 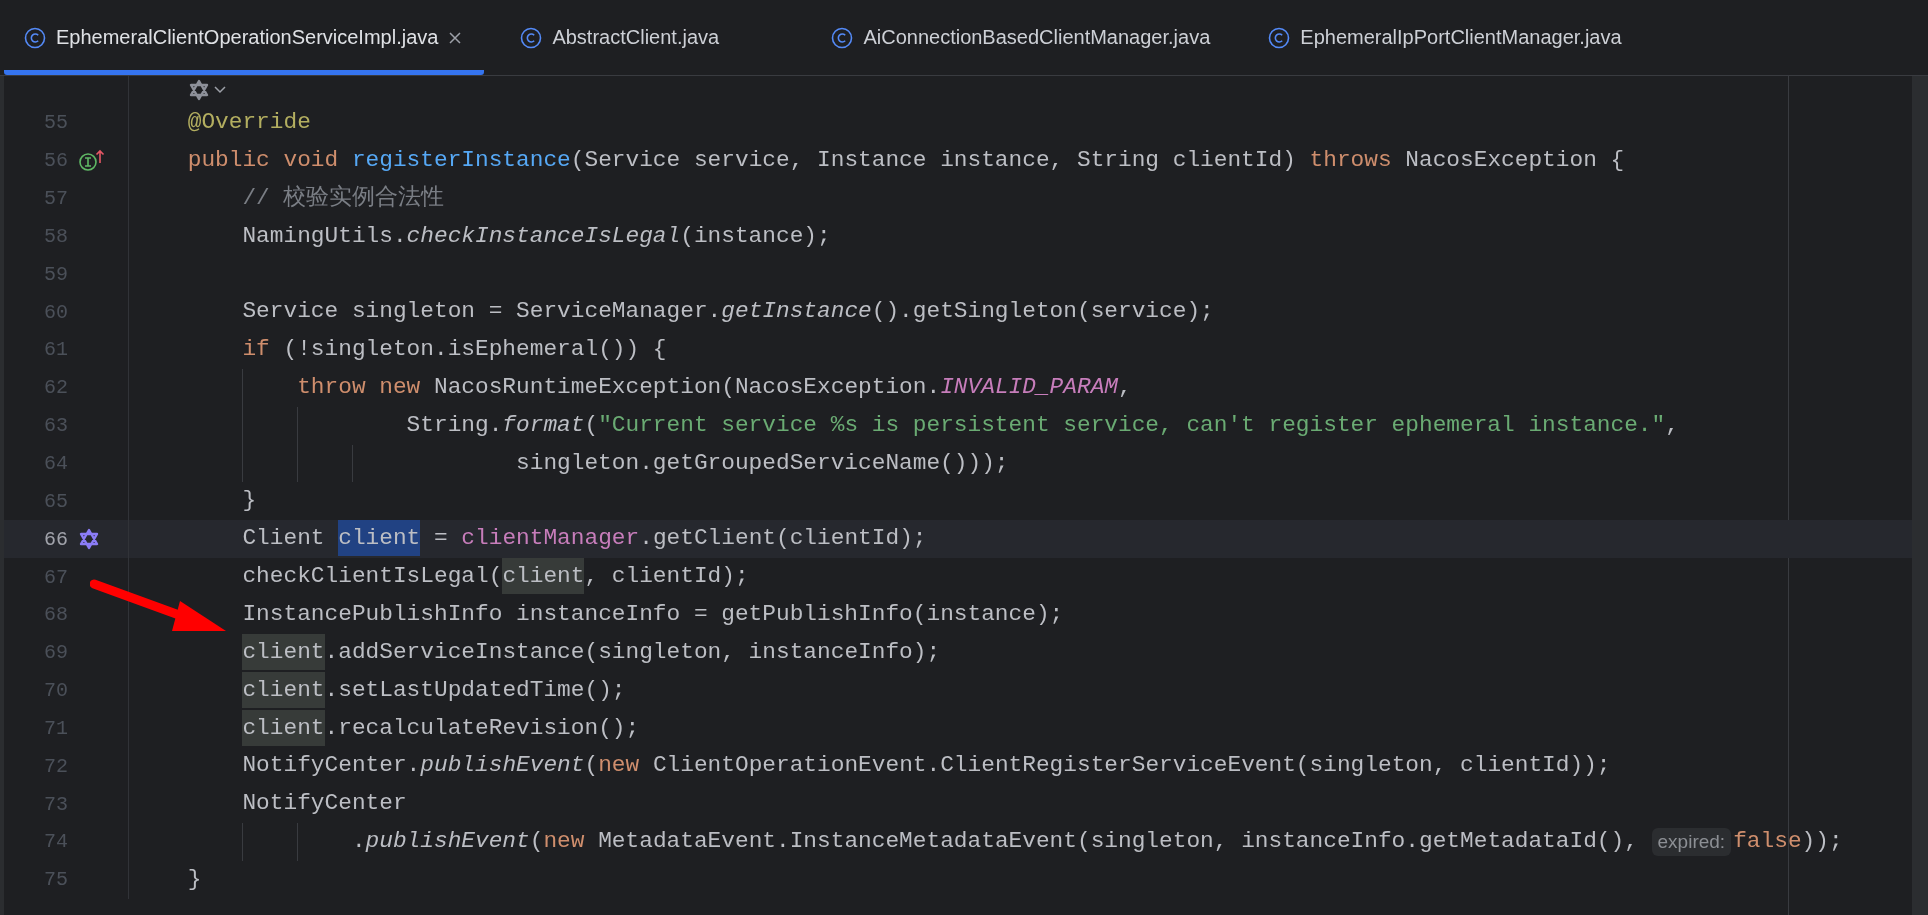 What do you see at coordinates (1461, 37) in the screenshot?
I see `tab-label: EphemeralIpPortClientManager.java` at bounding box center [1461, 37].